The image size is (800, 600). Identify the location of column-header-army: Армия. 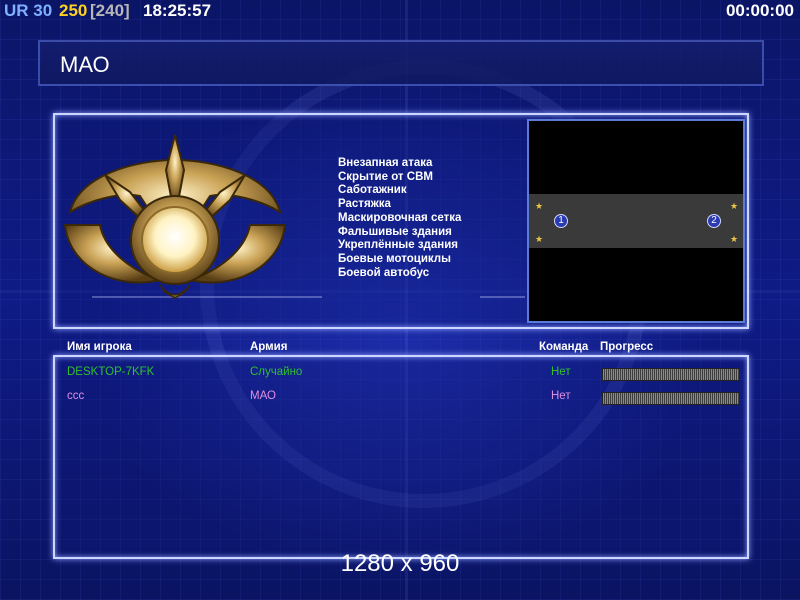
(269, 347).